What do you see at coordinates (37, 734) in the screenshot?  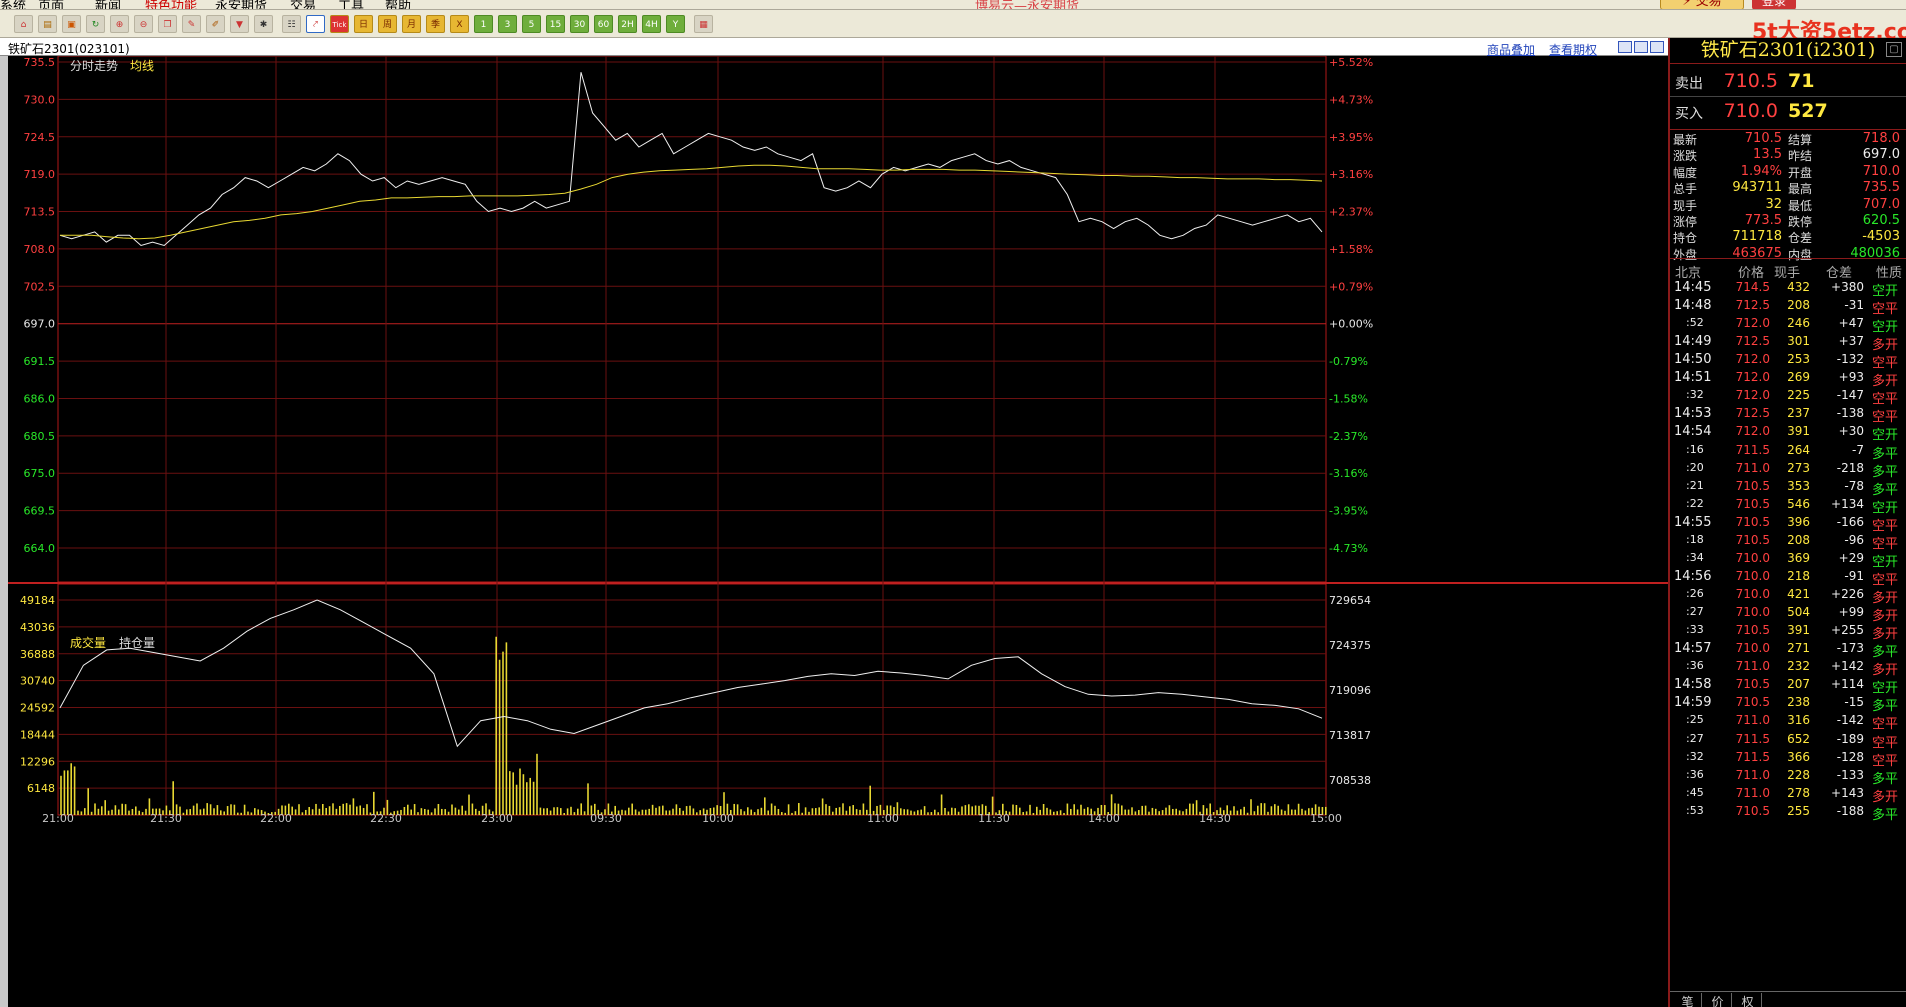 I see `volume-tick-label: 18444` at bounding box center [37, 734].